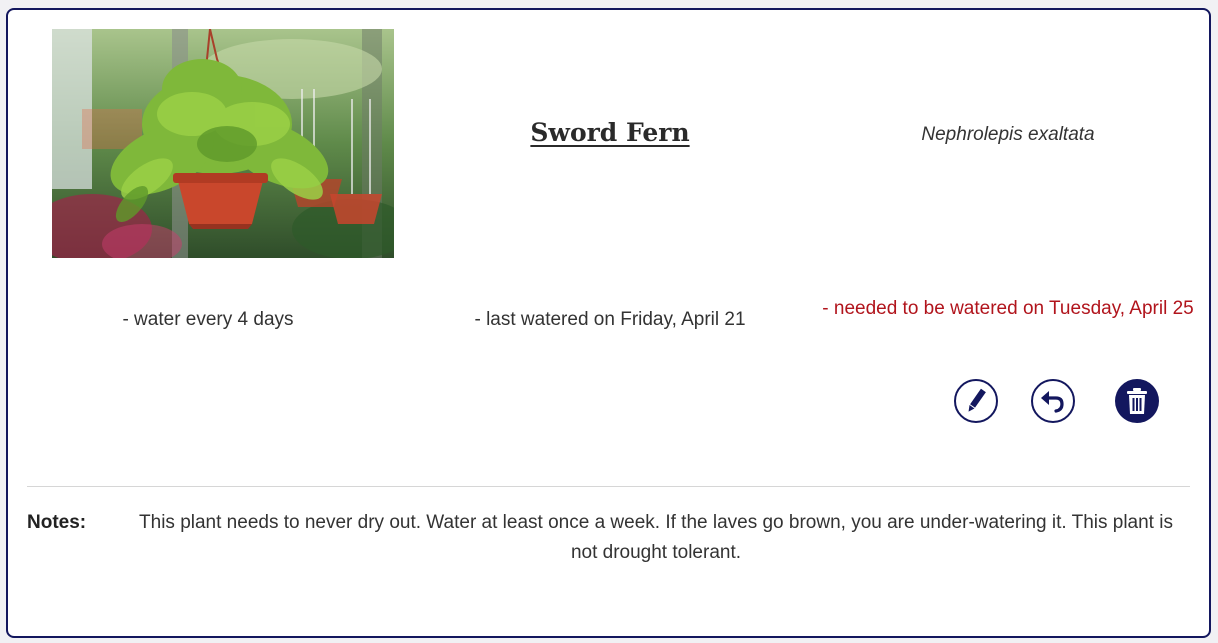  I want to click on delete-plant-button, so click(1137, 401).